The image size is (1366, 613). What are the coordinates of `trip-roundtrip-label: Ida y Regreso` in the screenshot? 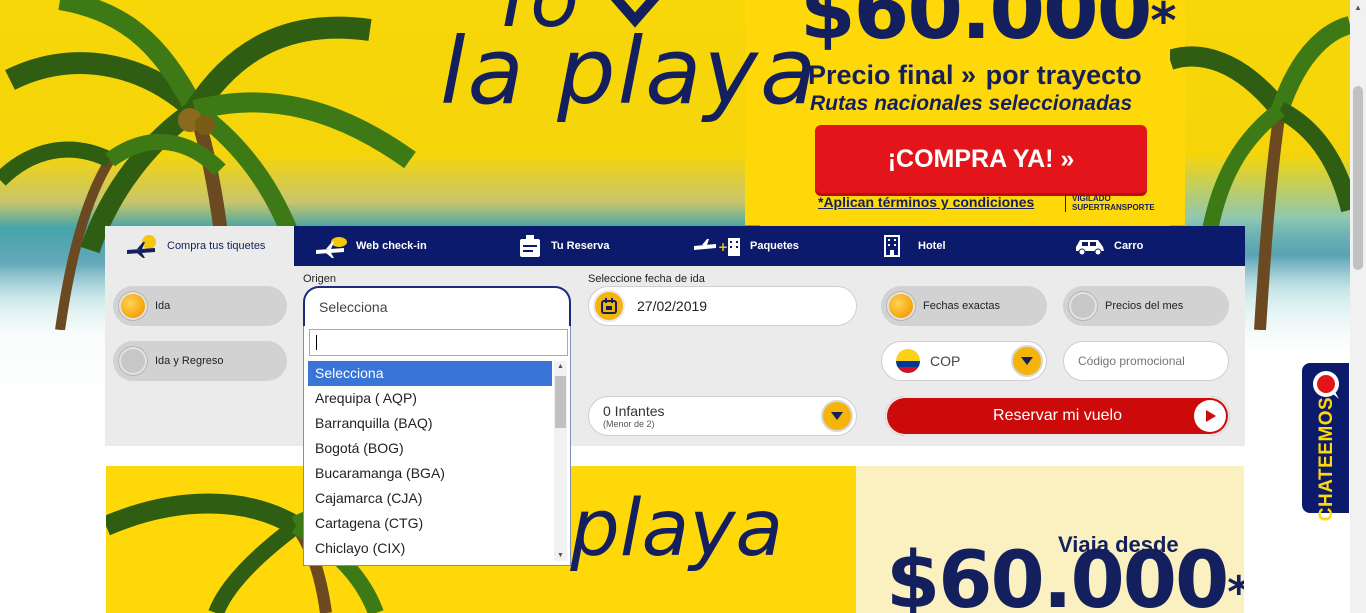 It's located at (189, 361).